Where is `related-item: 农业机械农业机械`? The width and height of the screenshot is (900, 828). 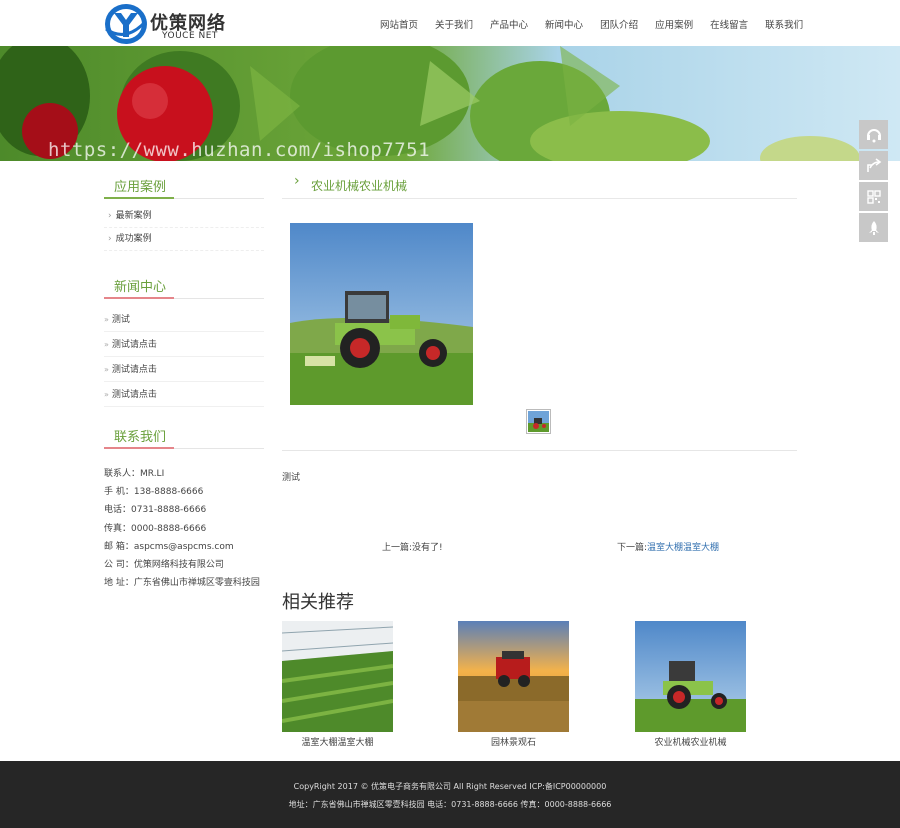
related-item: 农业机械农业机械 is located at coordinates (690, 684).